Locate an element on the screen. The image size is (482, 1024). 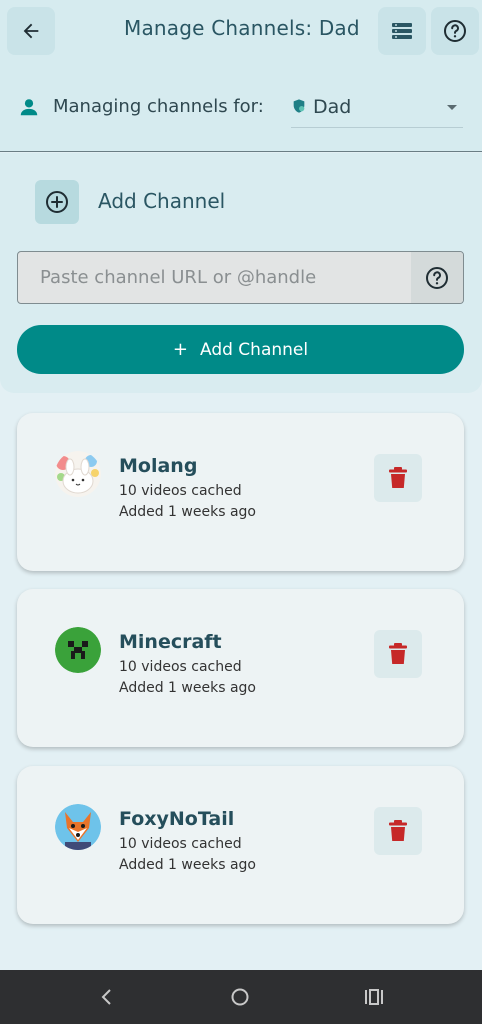
profile-dropdown: Dad is located at coordinates (377, 111).